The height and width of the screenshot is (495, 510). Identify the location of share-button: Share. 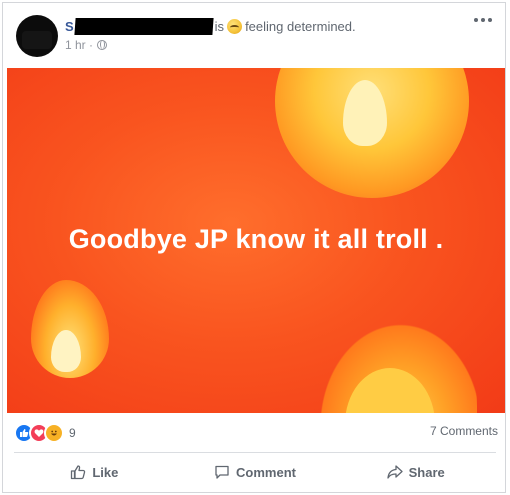
(415, 472).